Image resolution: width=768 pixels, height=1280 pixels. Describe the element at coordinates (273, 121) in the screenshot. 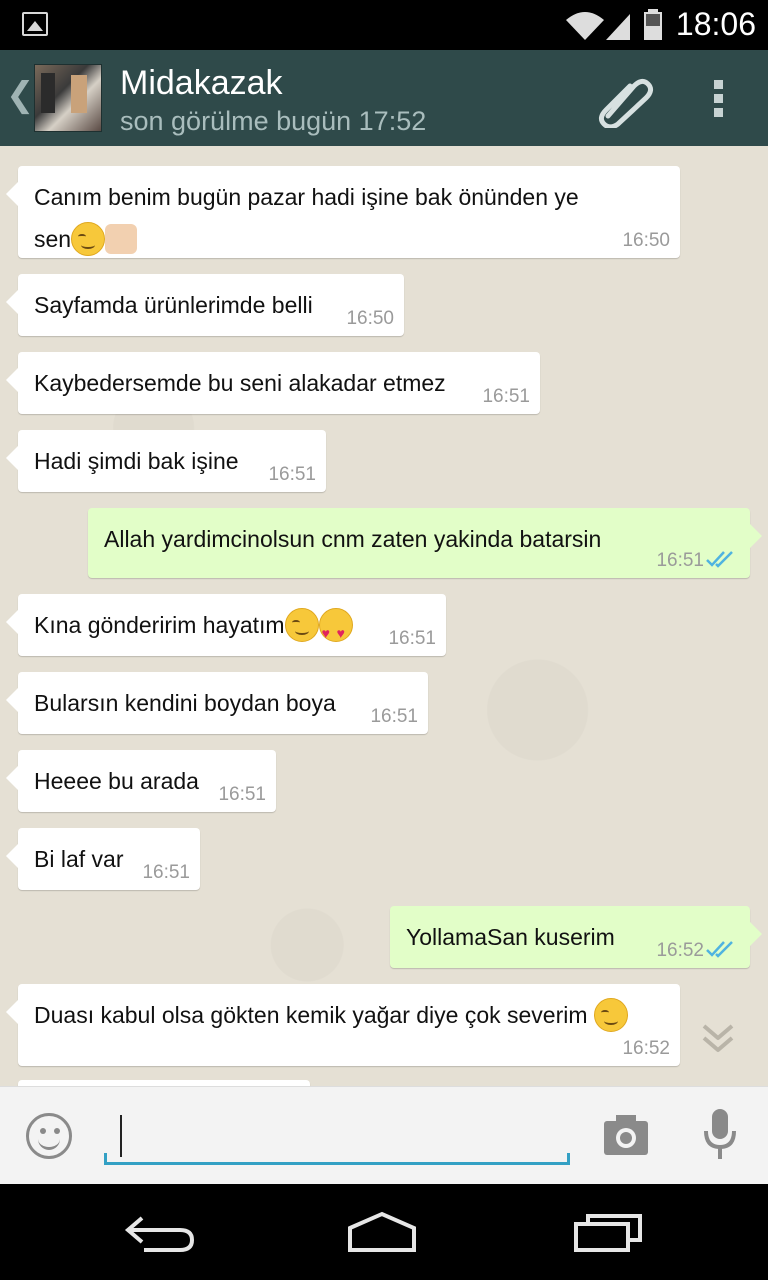

I see `last-seen-status: son görülme bugün 17:52` at that location.